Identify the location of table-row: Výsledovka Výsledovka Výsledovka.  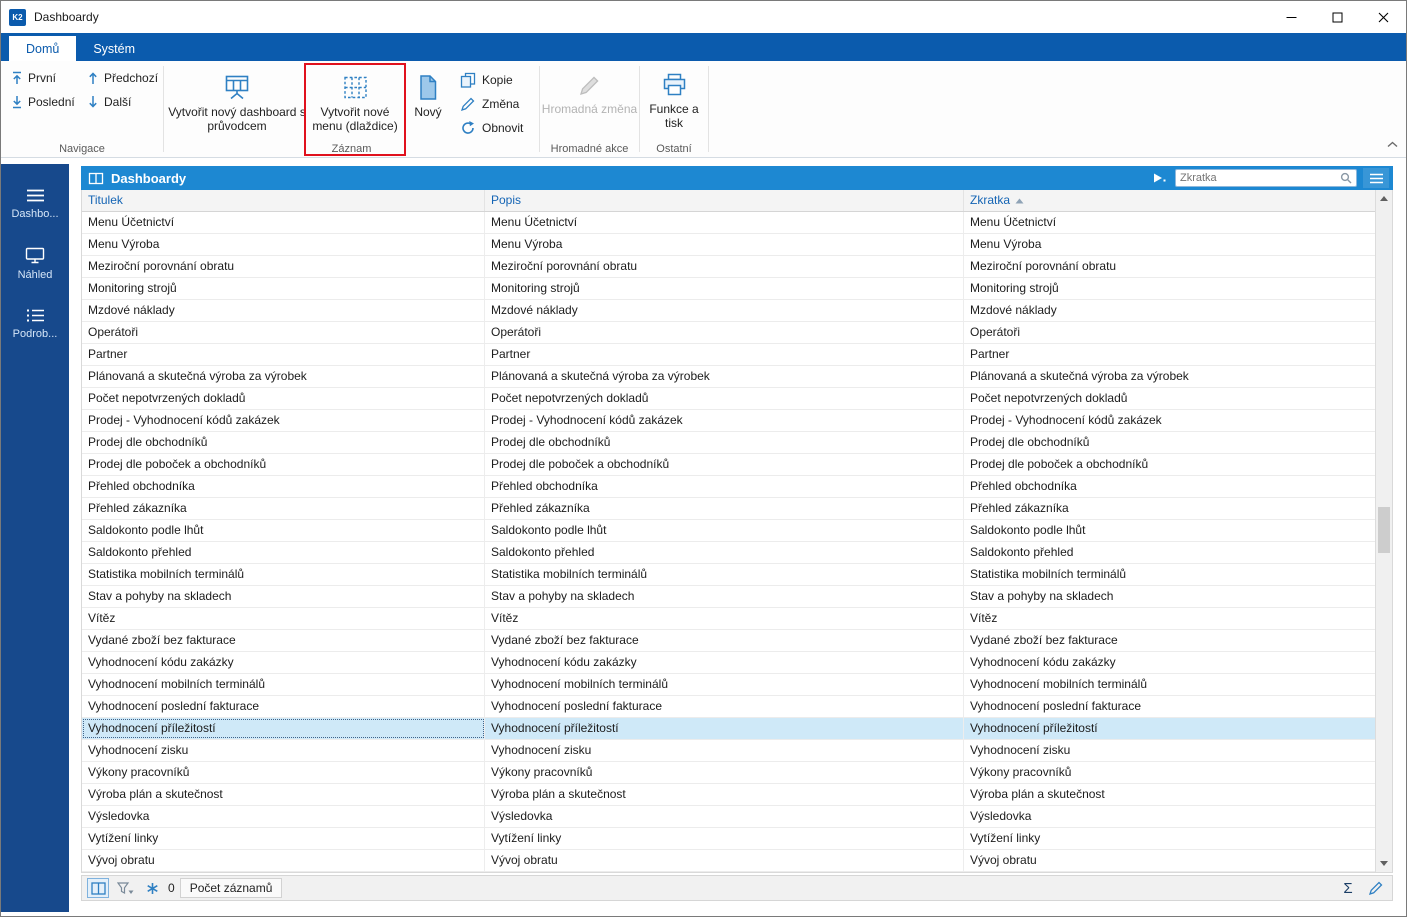
(728, 817).